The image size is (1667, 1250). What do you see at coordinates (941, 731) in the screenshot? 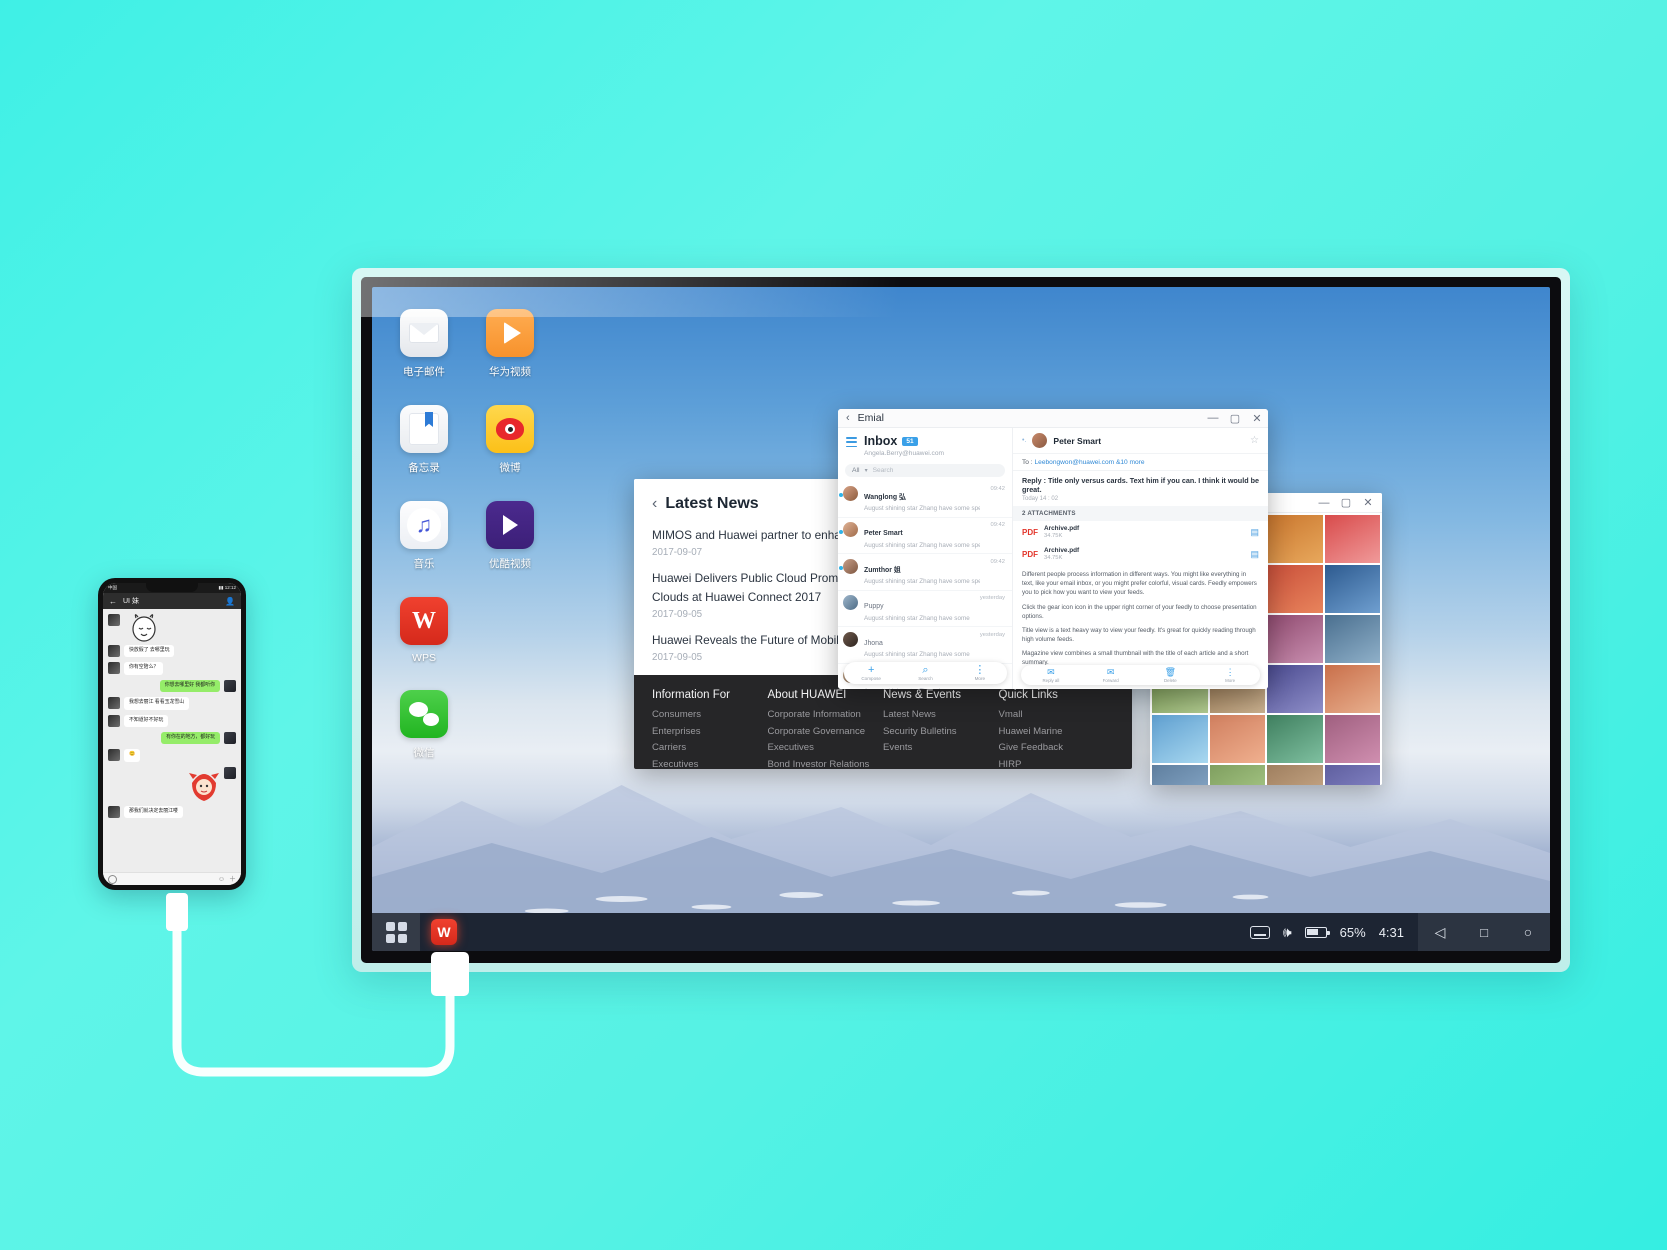
I see `footer-link: Security Bulletins` at bounding box center [941, 731].